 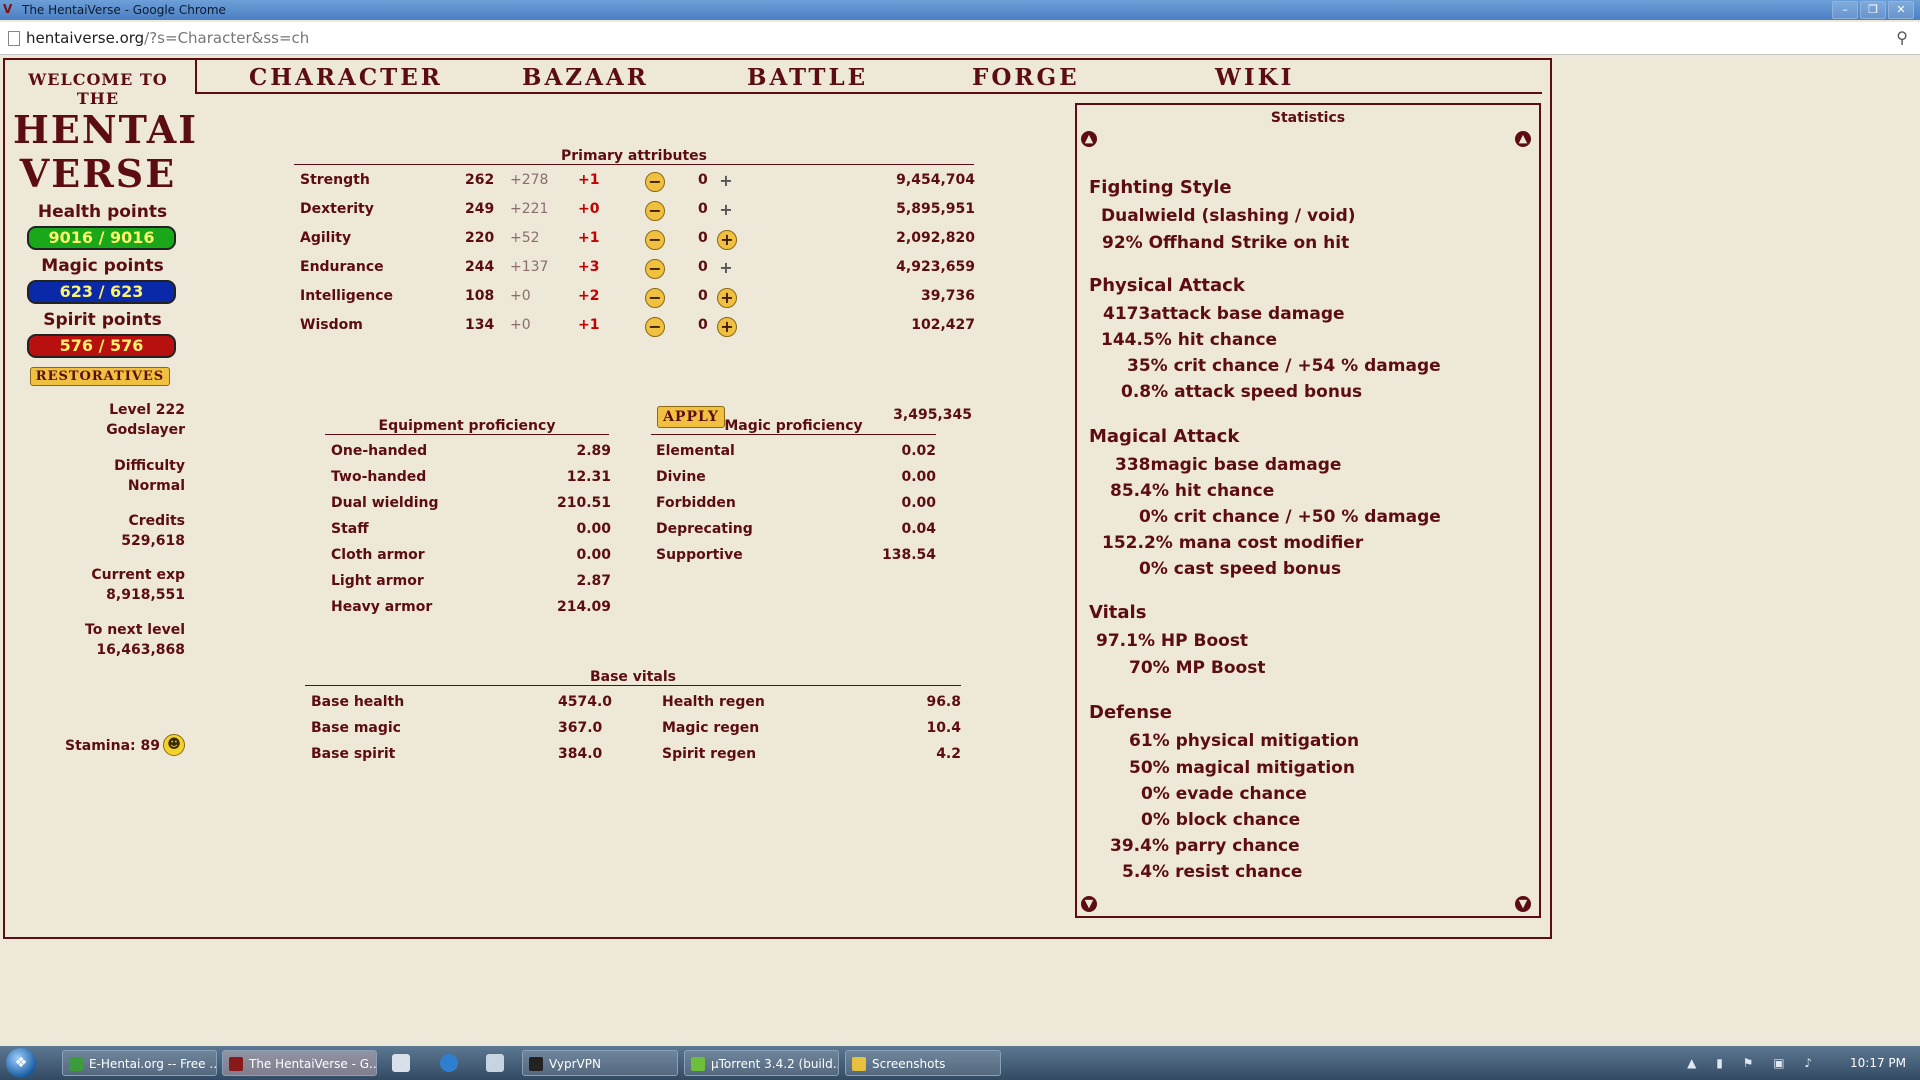 I want to click on magic-bar: 623 / 623, so click(x=101, y=292).